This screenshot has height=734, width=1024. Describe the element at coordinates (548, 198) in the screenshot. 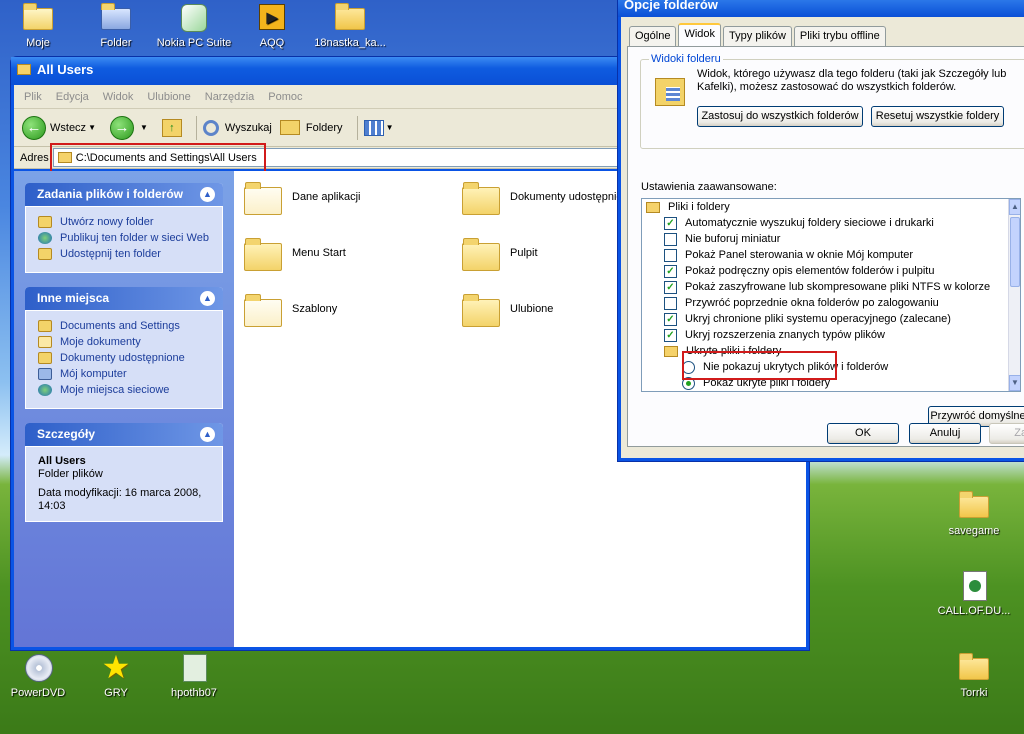

I see `folder-item: Dokumenty udostępnione` at that location.